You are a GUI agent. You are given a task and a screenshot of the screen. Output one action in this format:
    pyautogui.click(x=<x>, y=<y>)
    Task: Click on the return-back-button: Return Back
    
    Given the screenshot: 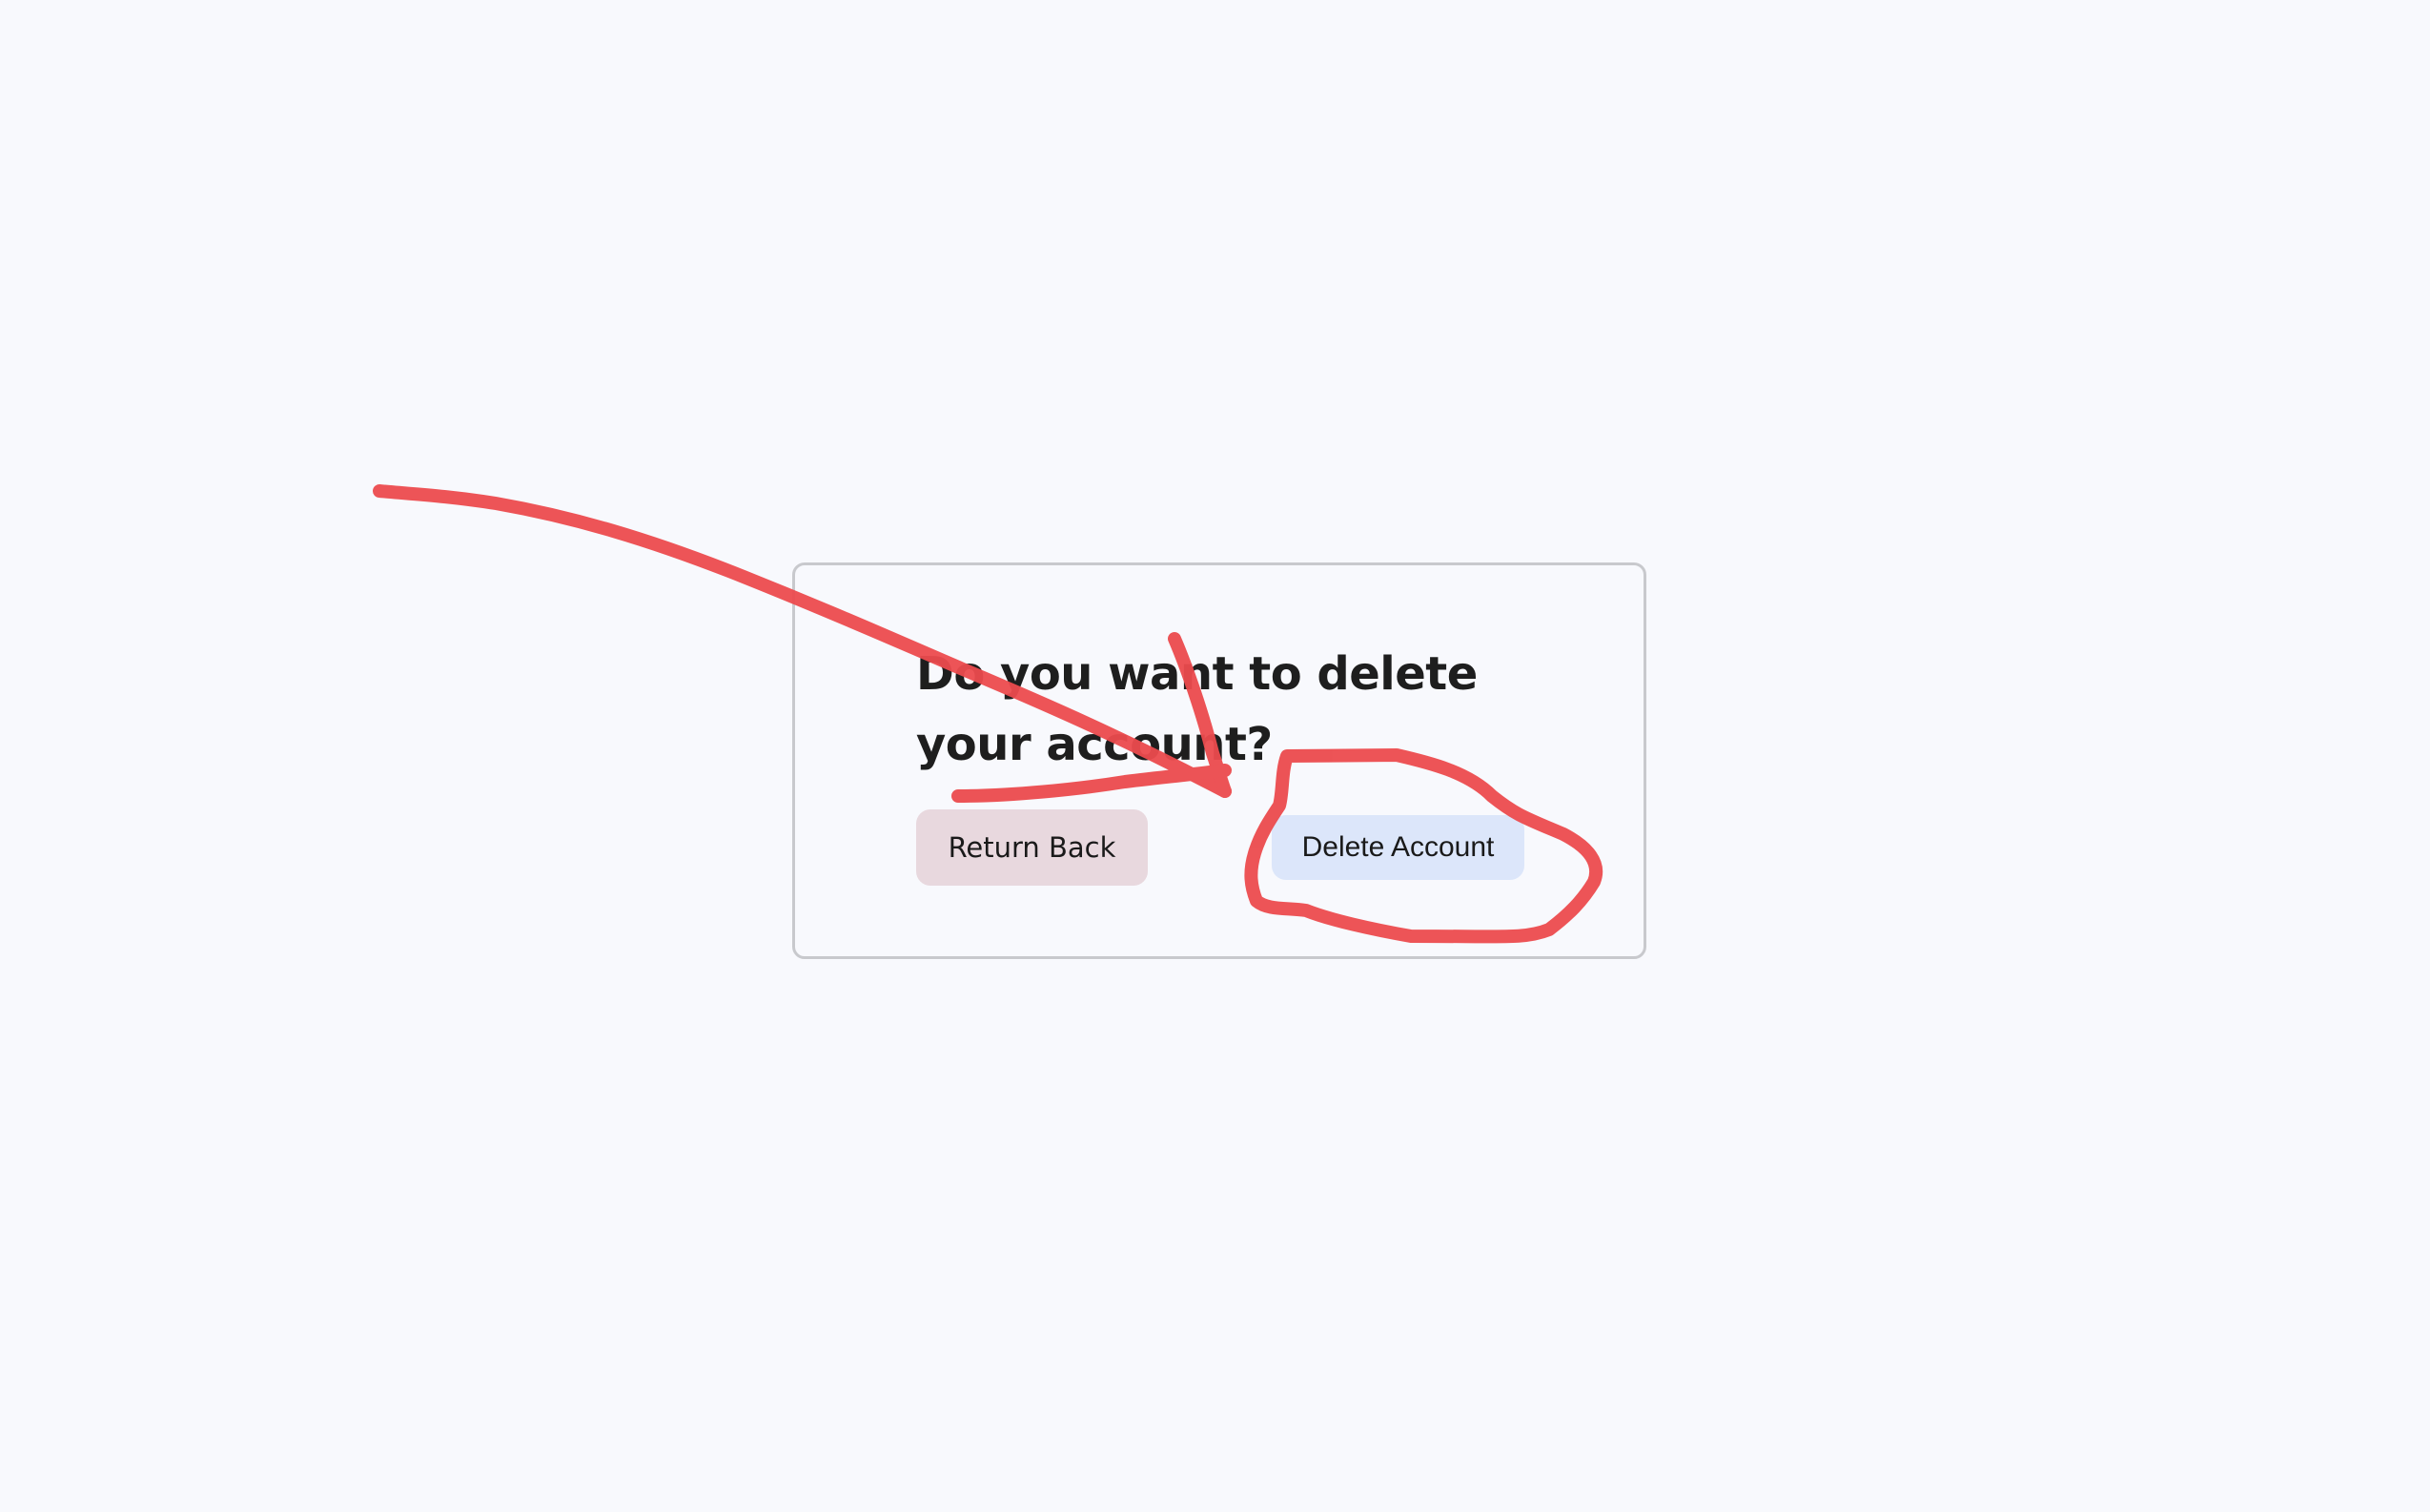 What is the action you would take?
    pyautogui.click(x=1032, y=847)
    